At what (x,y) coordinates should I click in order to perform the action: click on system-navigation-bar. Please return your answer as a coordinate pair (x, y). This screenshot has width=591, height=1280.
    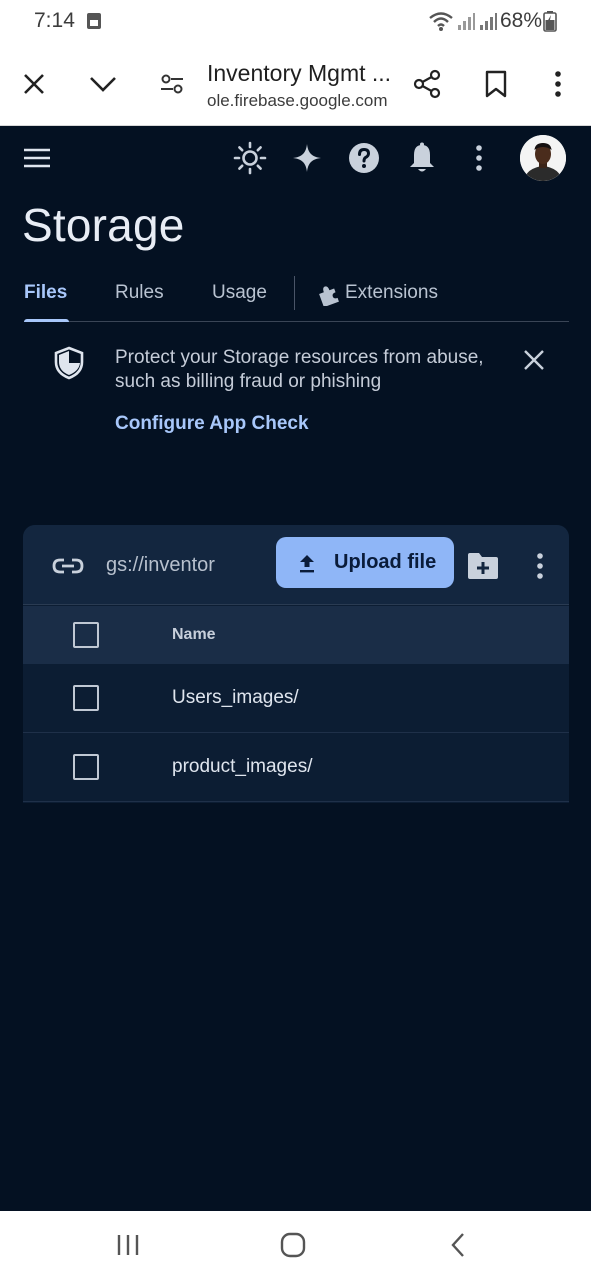
    Looking at the image, I should click on (295, 1245).